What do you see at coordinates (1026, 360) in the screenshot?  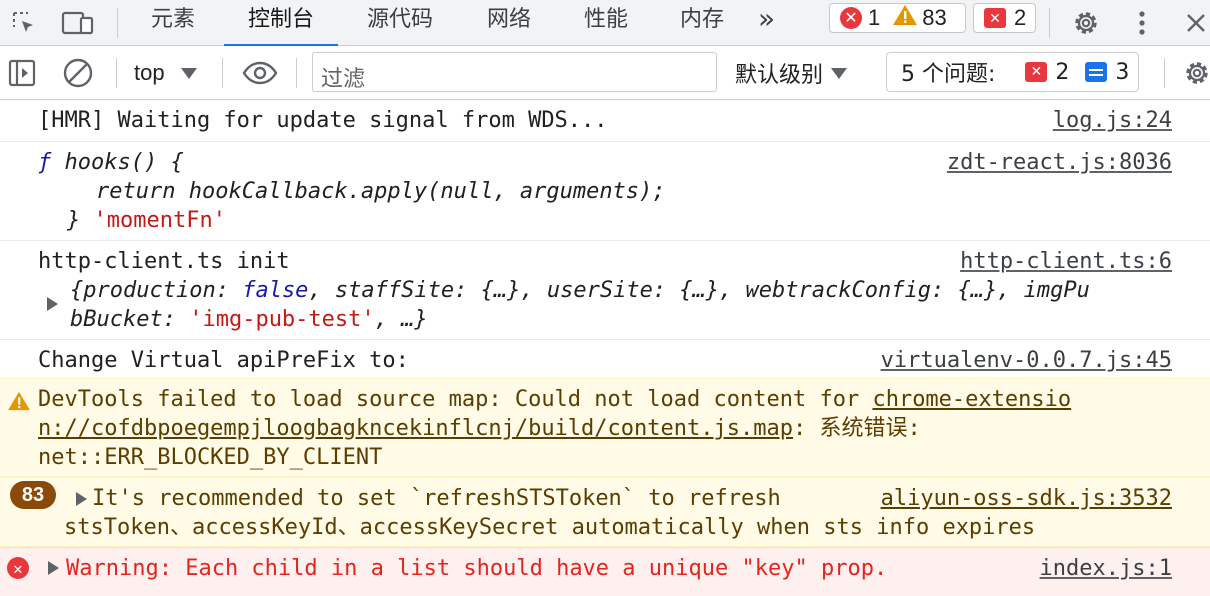 I see `source-link: virtualenv-0.0.7.js:45` at bounding box center [1026, 360].